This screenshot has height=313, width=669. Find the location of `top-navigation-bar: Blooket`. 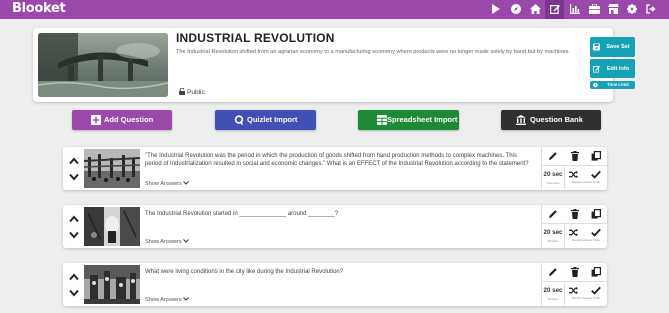

top-navigation-bar: Blooket is located at coordinates (334, 9).